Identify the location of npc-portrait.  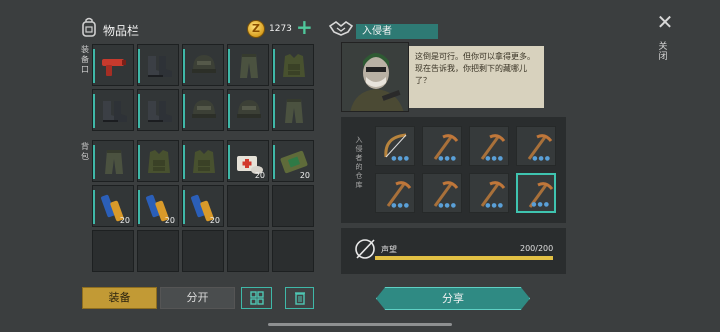
(375, 77).